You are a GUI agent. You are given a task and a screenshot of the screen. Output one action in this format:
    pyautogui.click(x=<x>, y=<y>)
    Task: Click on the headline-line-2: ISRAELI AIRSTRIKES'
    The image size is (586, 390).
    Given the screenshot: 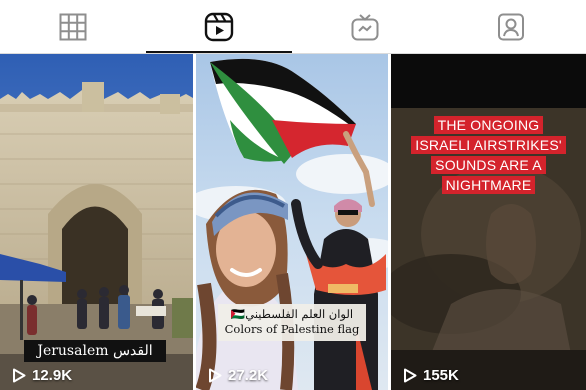 What is the action you would take?
    pyautogui.click(x=488, y=145)
    